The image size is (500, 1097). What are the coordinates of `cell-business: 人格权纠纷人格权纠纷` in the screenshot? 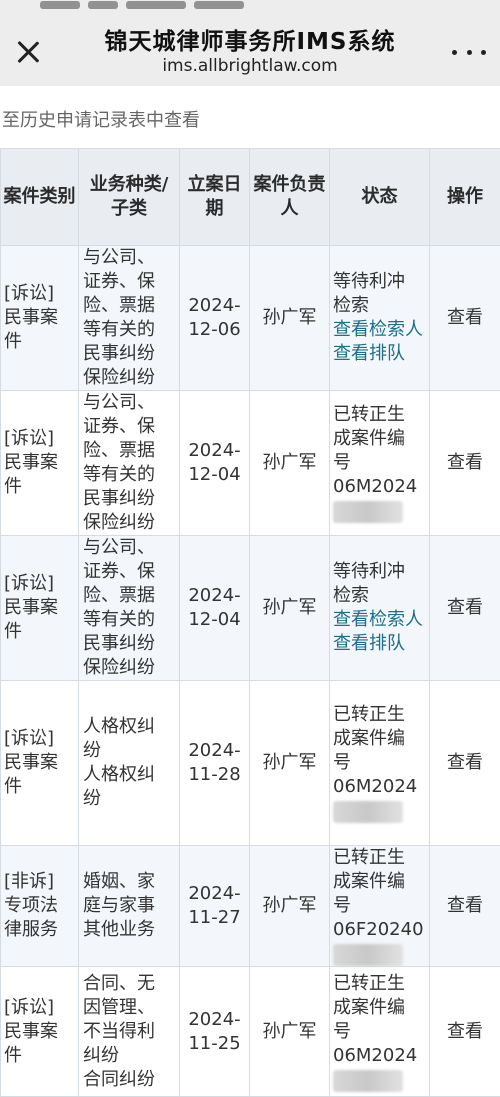 It's located at (129, 763).